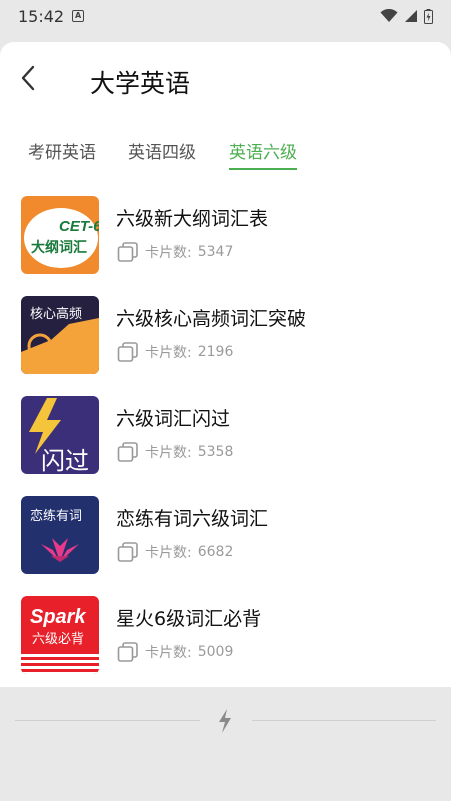 This screenshot has height=801, width=451. Describe the element at coordinates (107, 720) in the screenshot. I see `divider-line-left` at that location.